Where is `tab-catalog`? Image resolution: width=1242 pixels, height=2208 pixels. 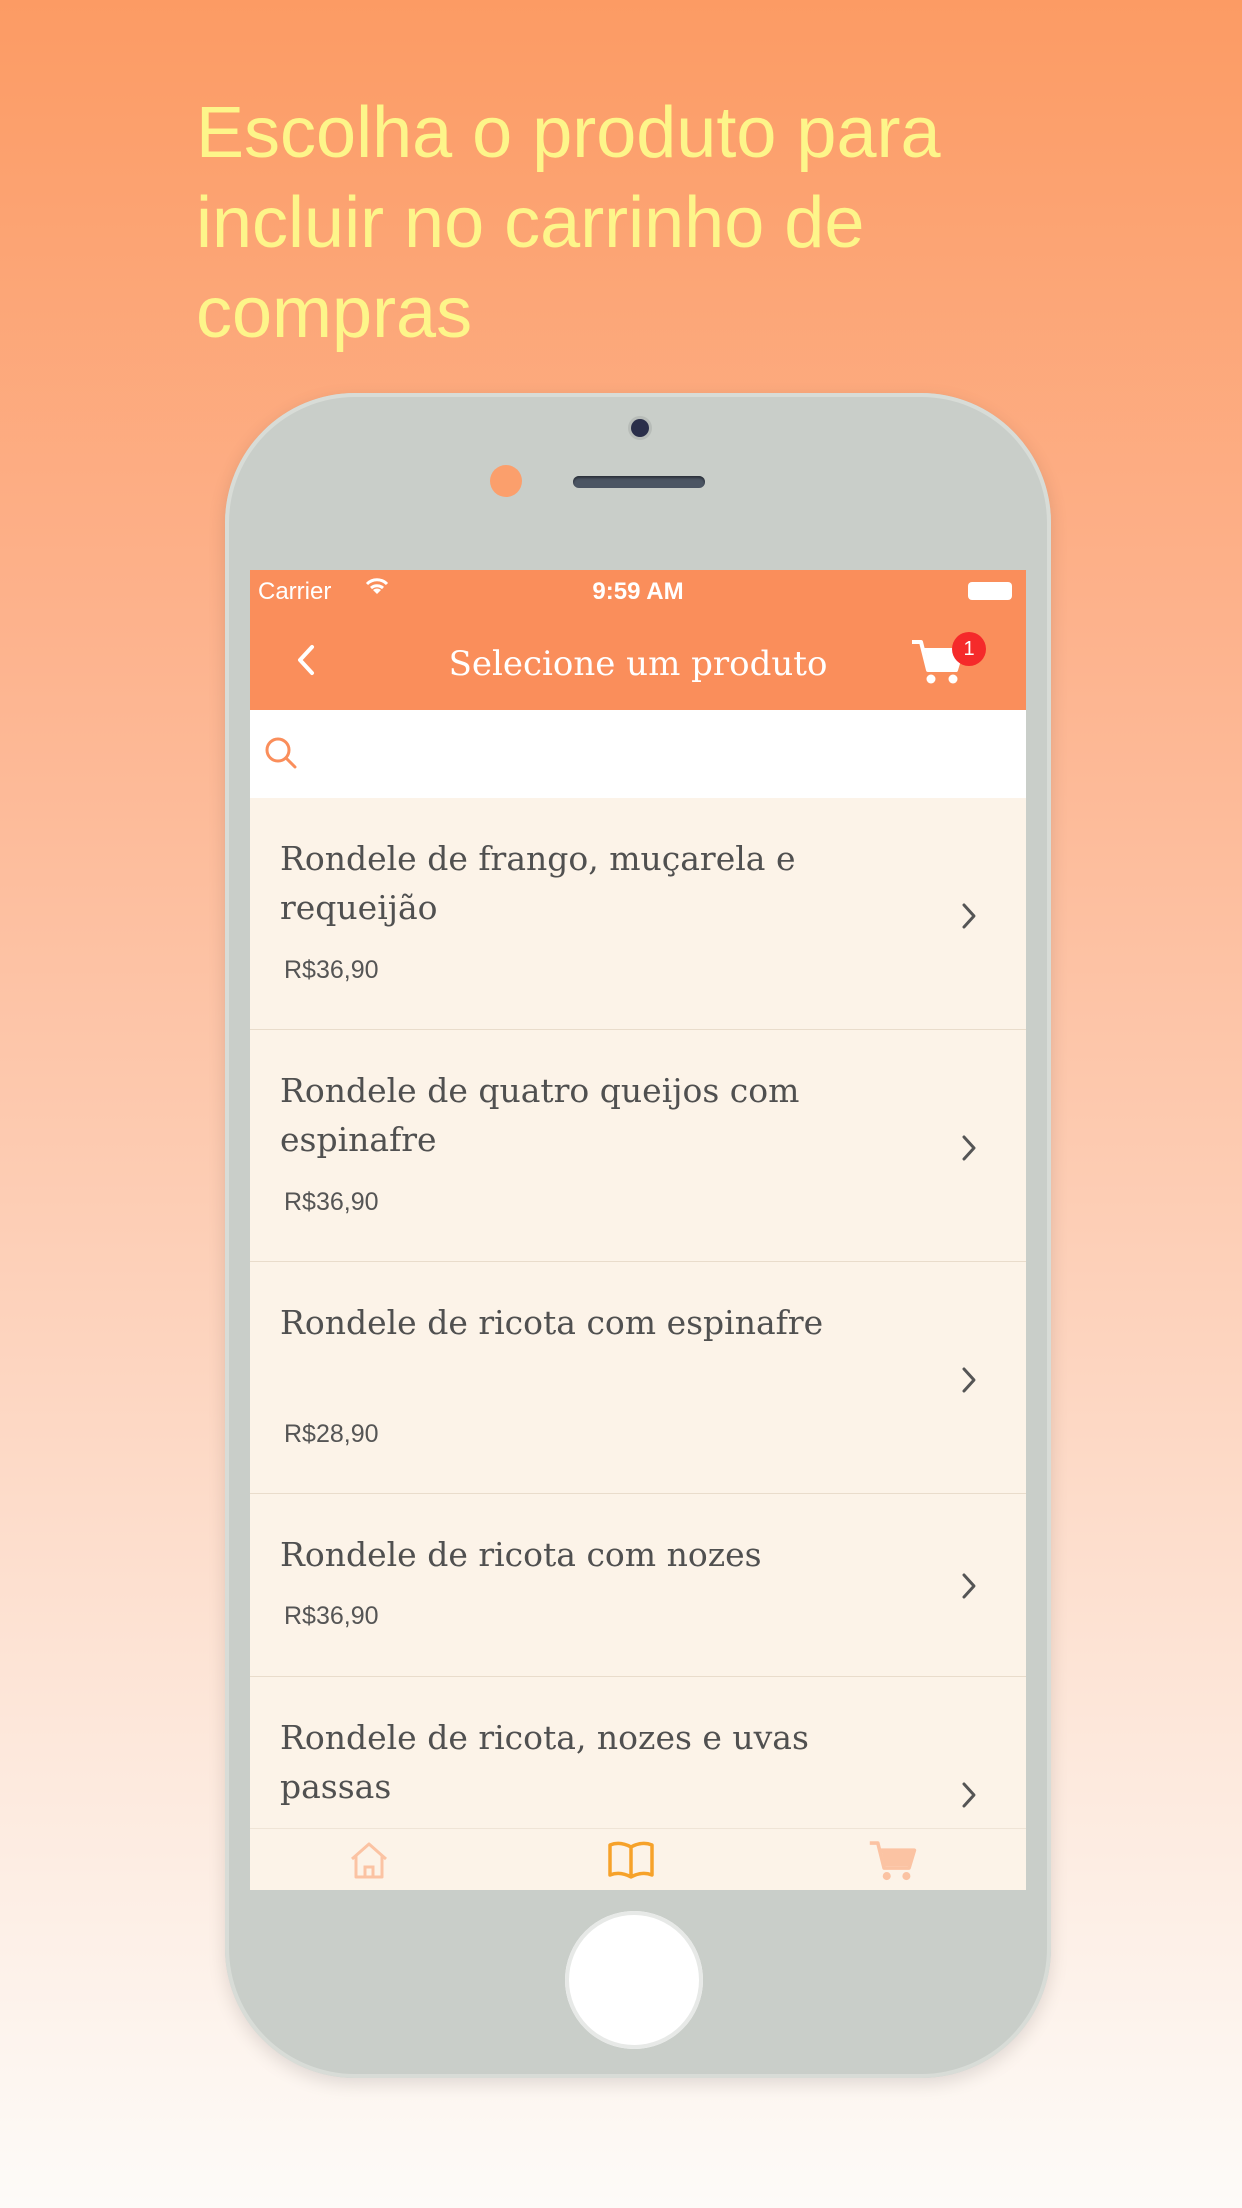 tab-catalog is located at coordinates (636, 1862).